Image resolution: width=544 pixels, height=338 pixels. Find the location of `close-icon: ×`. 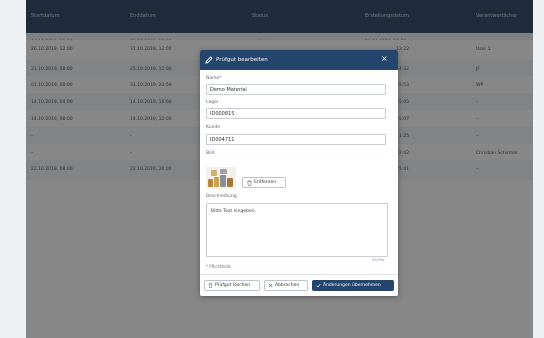

close-icon: × is located at coordinates (384, 59).